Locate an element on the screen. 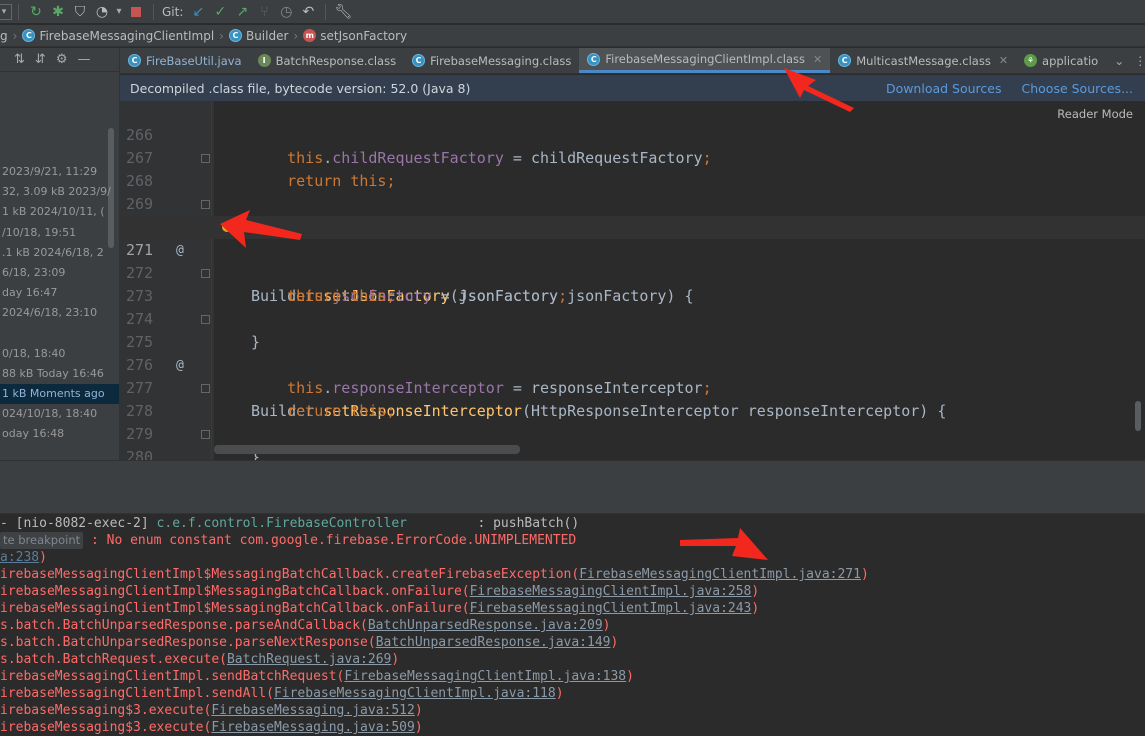 Image resolution: width=1145 pixels, height=736 pixels. stacktrace-link: BatchUnparsedResponse.java:149 is located at coordinates (493, 642).